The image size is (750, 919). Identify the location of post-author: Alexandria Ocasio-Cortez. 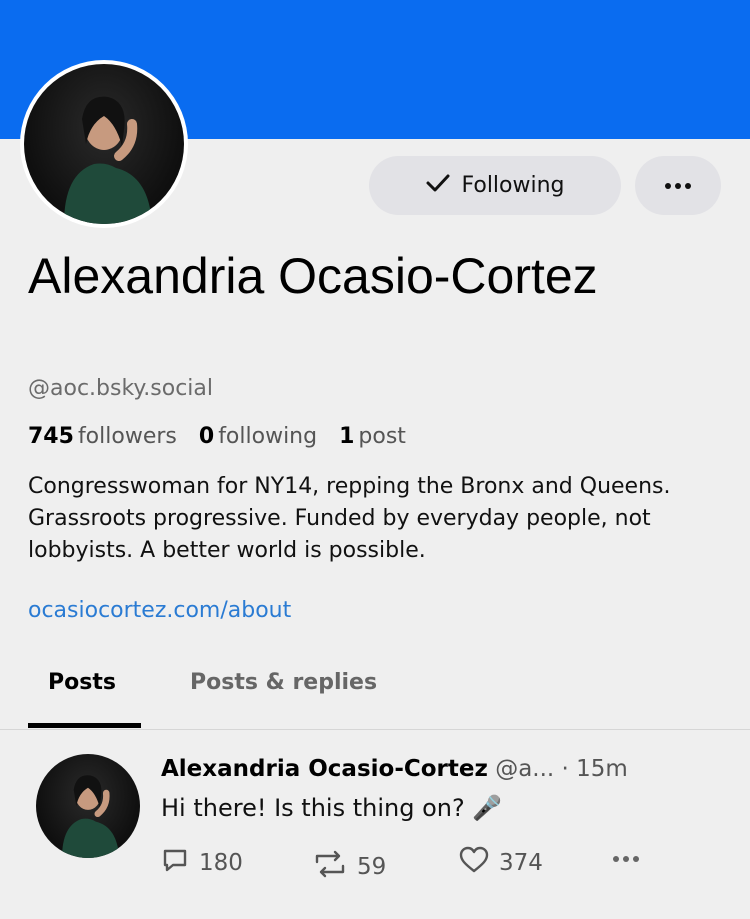
(324, 769).